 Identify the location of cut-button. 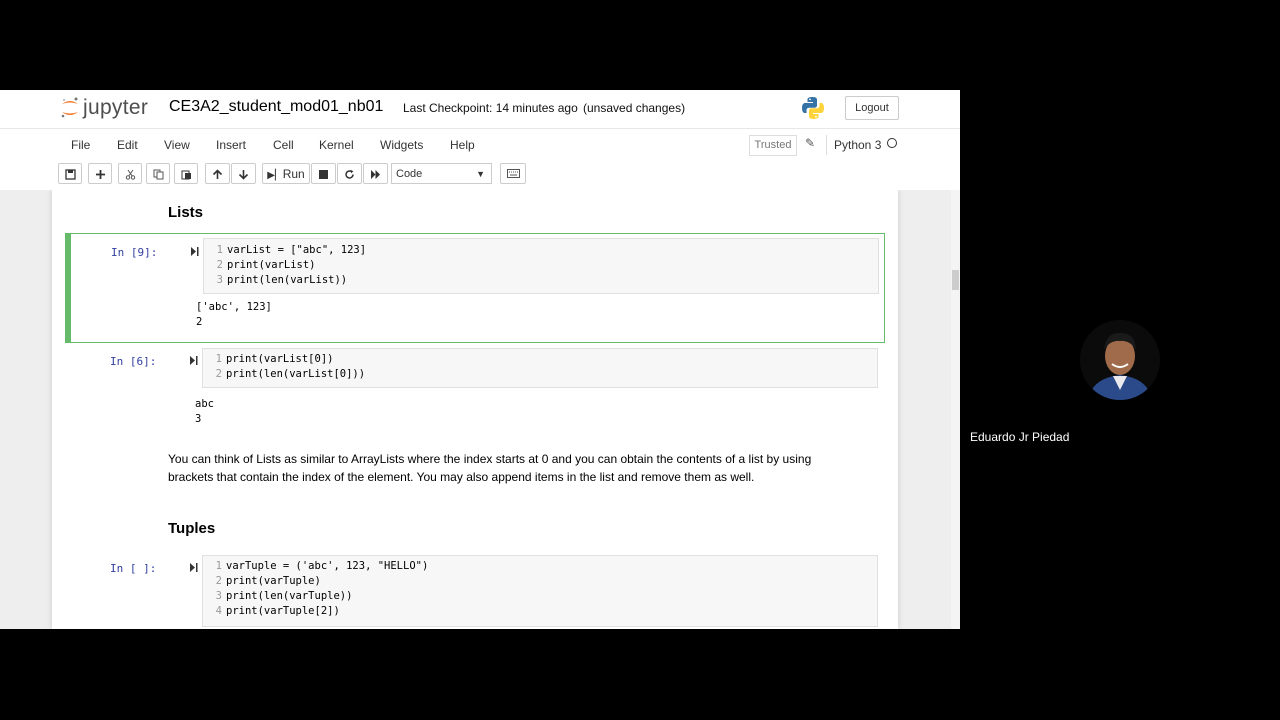
(130, 173).